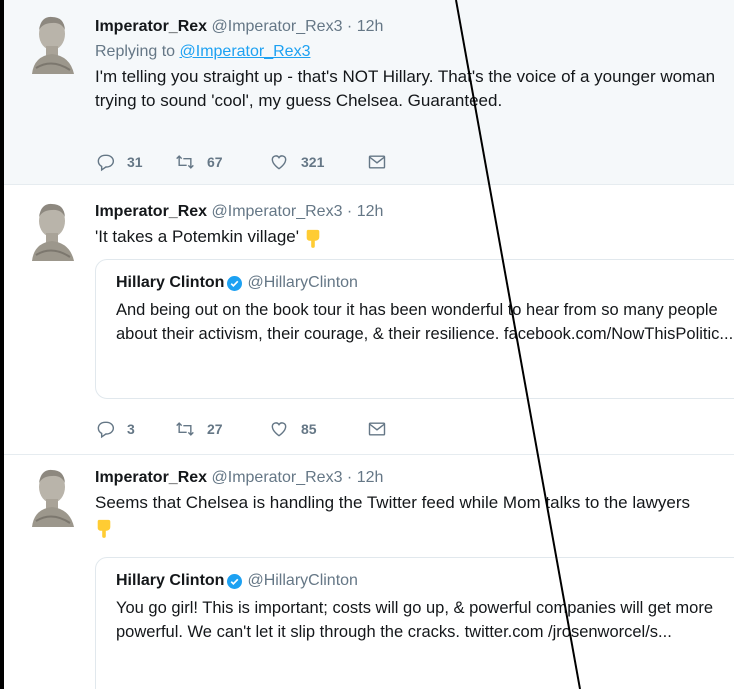 This screenshot has width=734, height=689. I want to click on reply-to-link: @Imperator_Rex3, so click(245, 51).